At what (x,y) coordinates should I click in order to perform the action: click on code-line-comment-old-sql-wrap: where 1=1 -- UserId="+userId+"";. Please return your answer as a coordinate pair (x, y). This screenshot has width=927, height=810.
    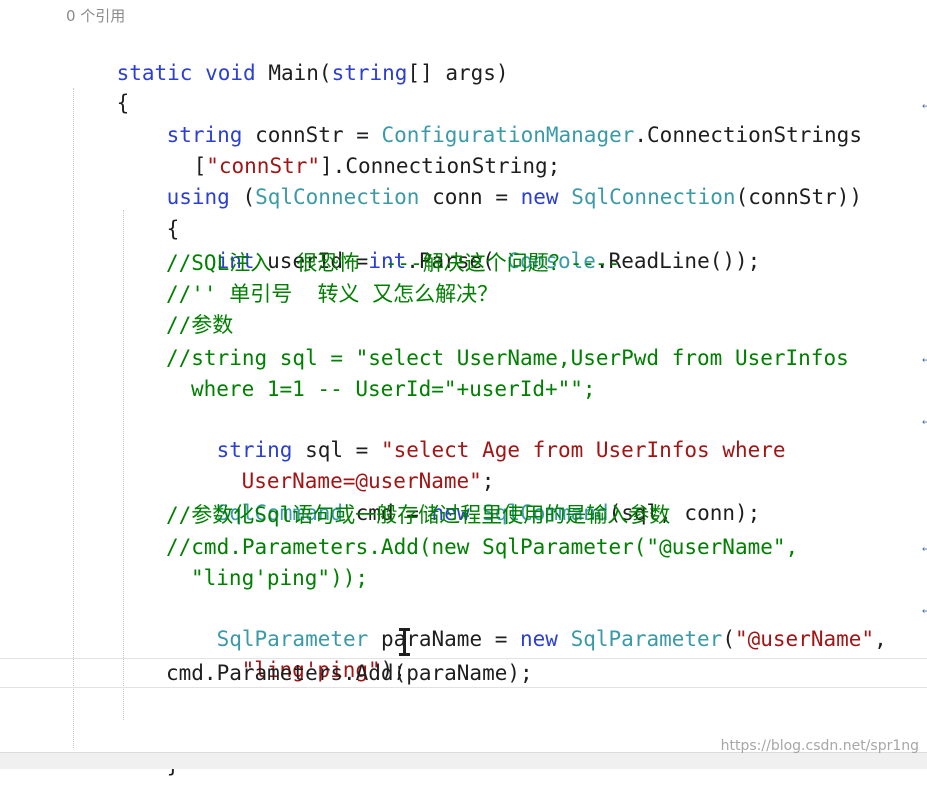
    Looking at the image, I should click on (393, 389).